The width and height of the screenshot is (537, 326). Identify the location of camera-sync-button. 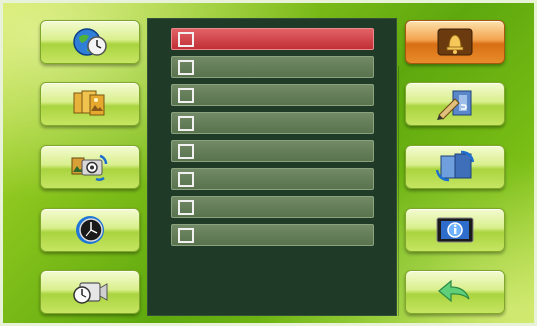
(90, 167).